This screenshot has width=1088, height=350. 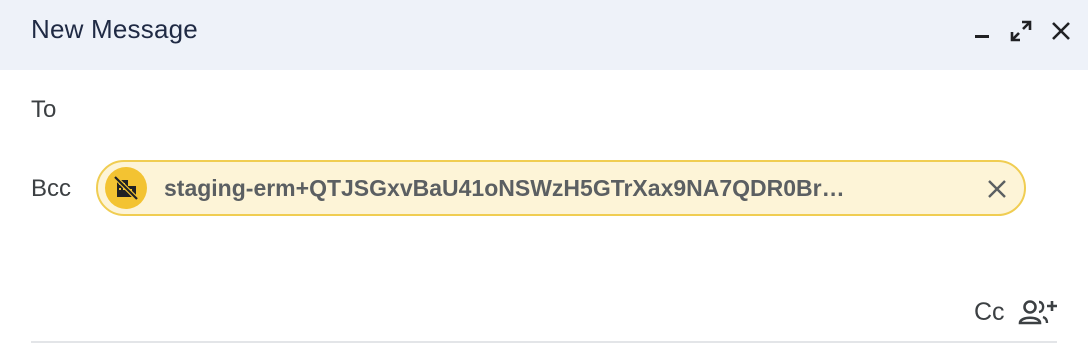 What do you see at coordinates (43, 110) in the screenshot?
I see `to-label: To` at bounding box center [43, 110].